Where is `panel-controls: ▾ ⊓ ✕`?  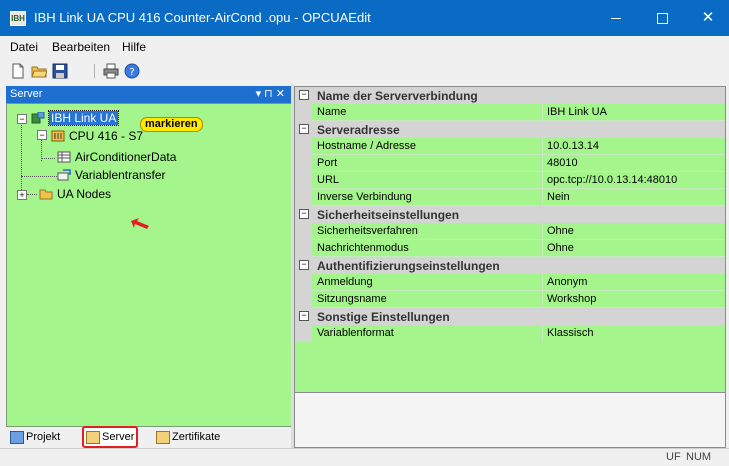
panel-controls: ▾ ⊓ ✕ is located at coordinates (270, 93).